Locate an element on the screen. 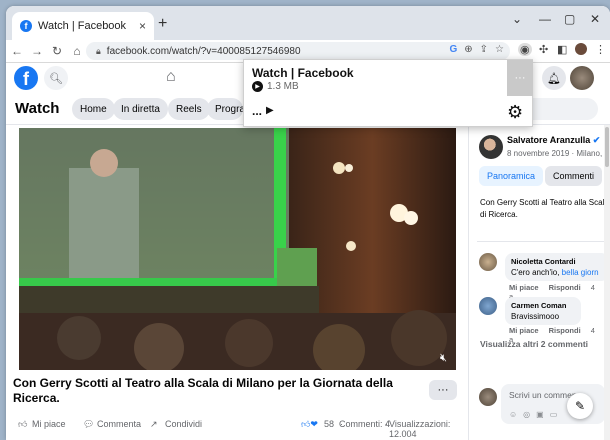 The image size is (610, 440). sidebar-divider is located at coordinates (541, 241).